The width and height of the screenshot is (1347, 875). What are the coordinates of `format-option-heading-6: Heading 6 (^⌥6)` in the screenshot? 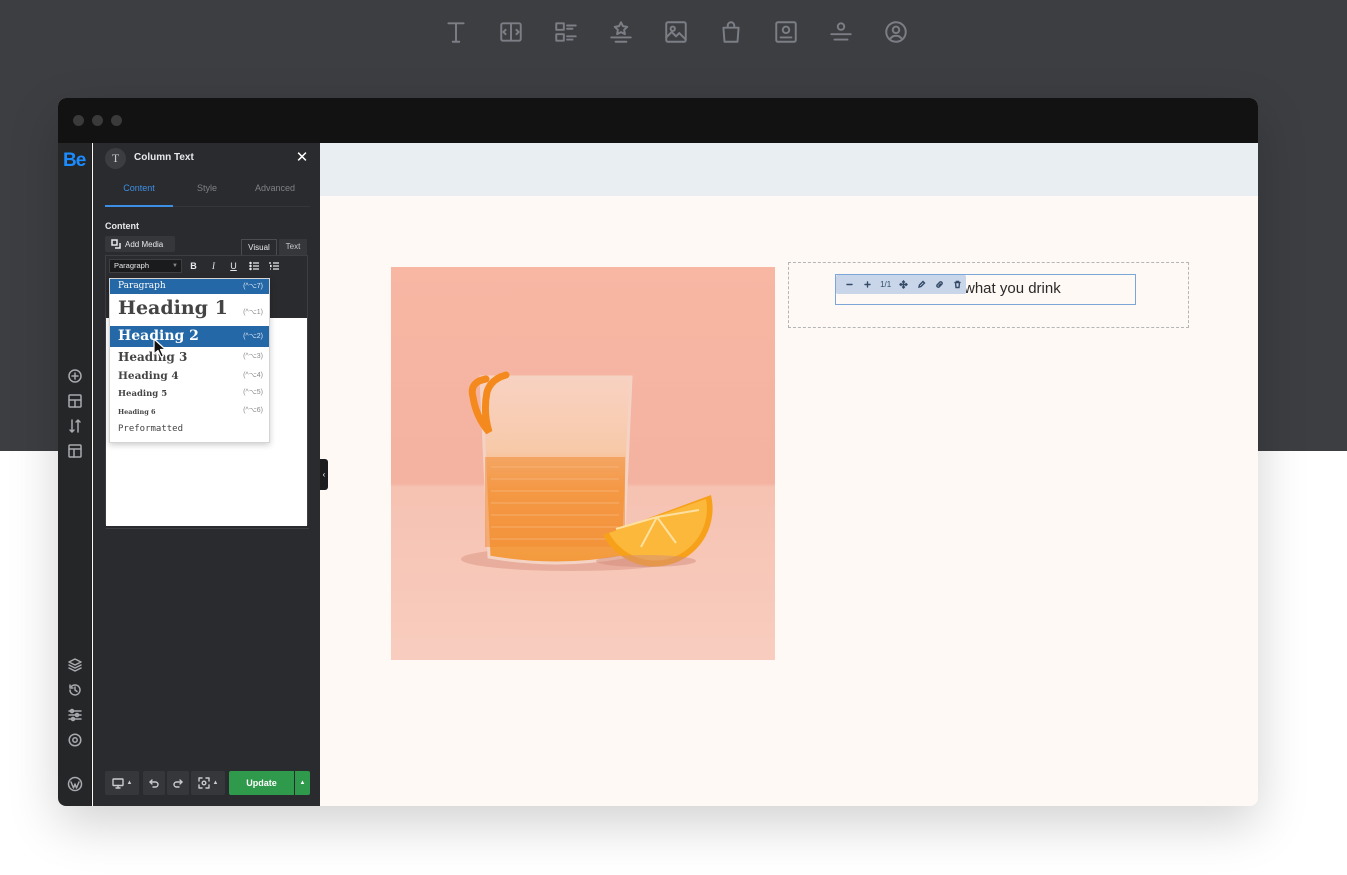 It's located at (189, 412).